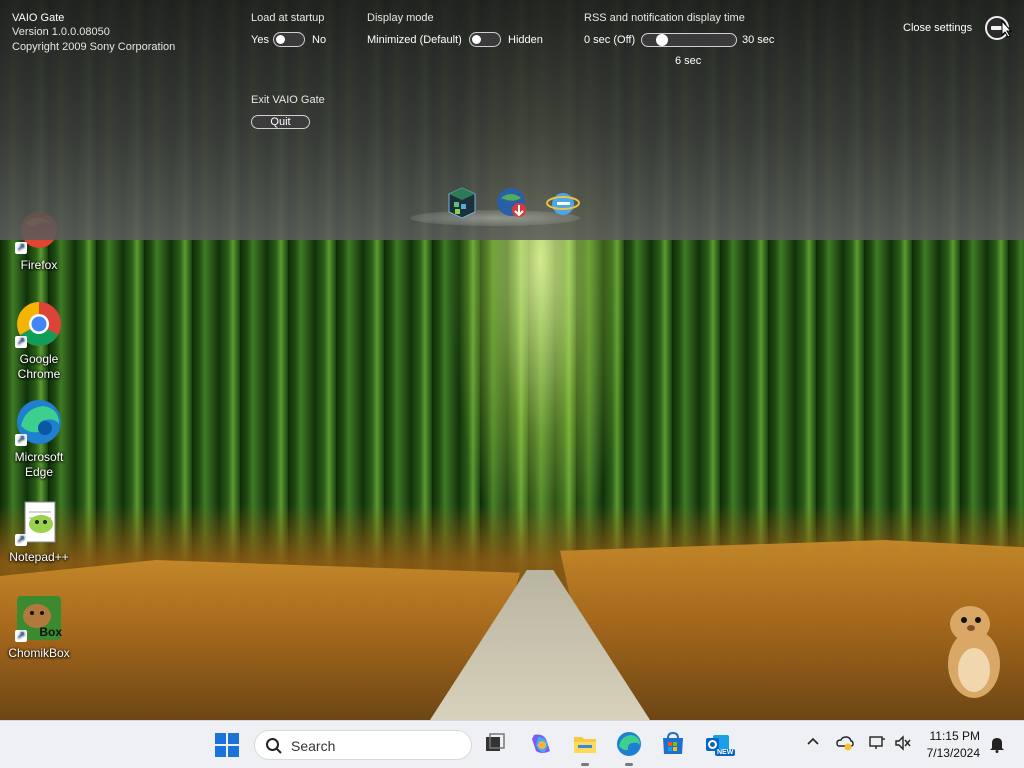 The image size is (1024, 768). Describe the element at coordinates (363, 745) in the screenshot. I see `taskbar-search-box: Search` at that location.